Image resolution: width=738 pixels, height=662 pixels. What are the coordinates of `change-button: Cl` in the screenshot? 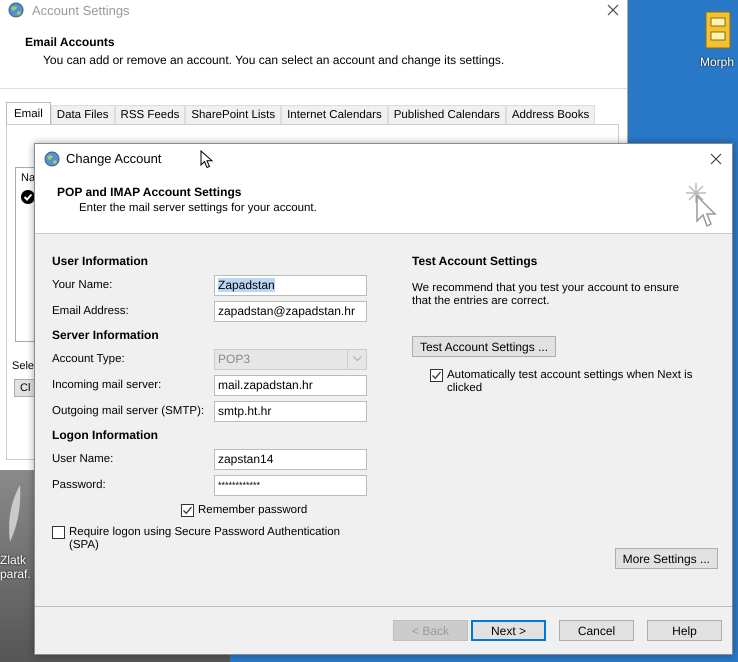 It's located at (24, 388).